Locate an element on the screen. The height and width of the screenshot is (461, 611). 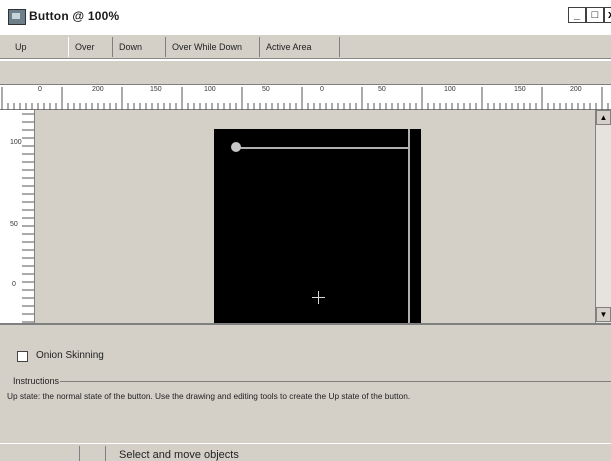
tab-down: Down is located at coordinates (139, 47).